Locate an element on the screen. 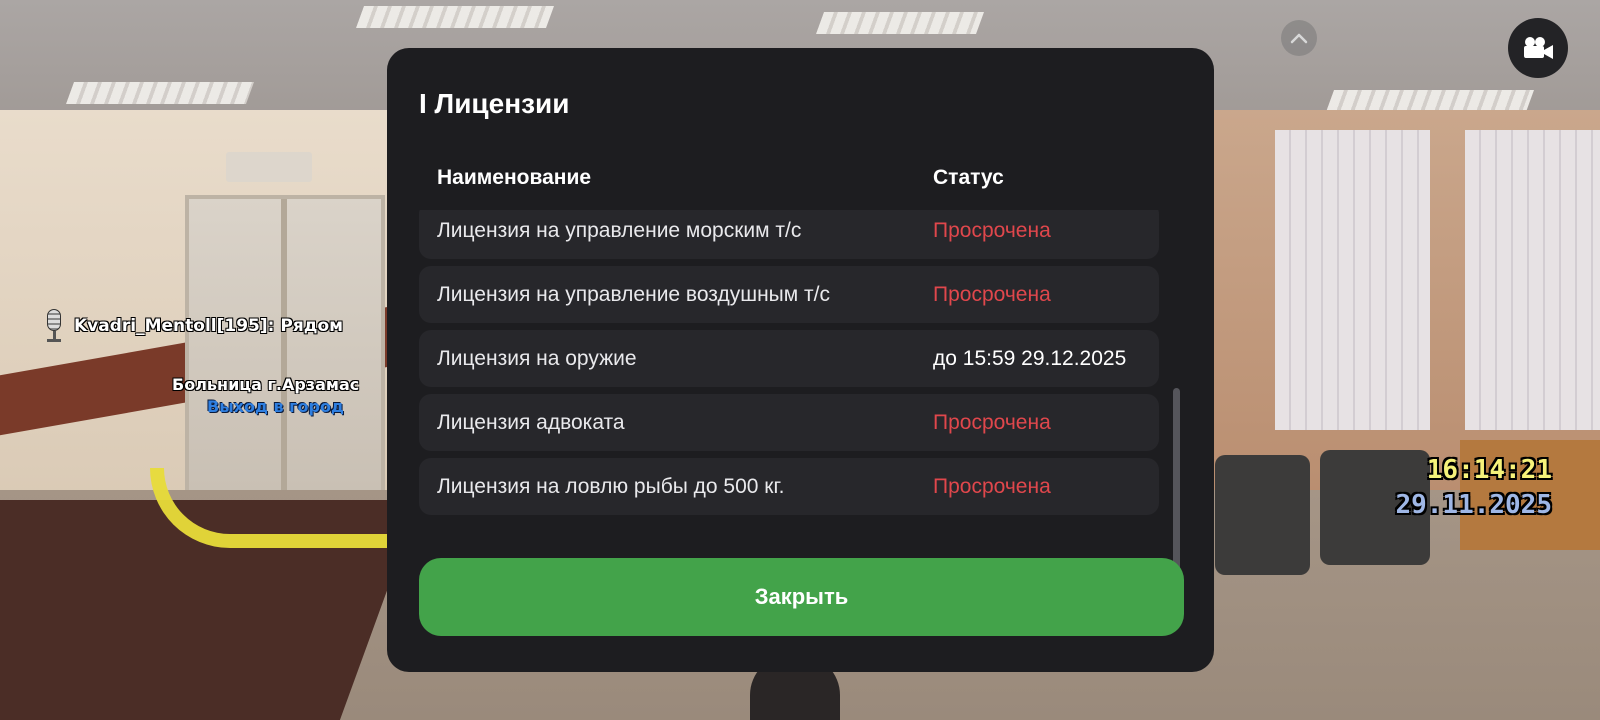 This screenshot has width=1600, height=720. column-header-name: Наименование is located at coordinates (514, 177).